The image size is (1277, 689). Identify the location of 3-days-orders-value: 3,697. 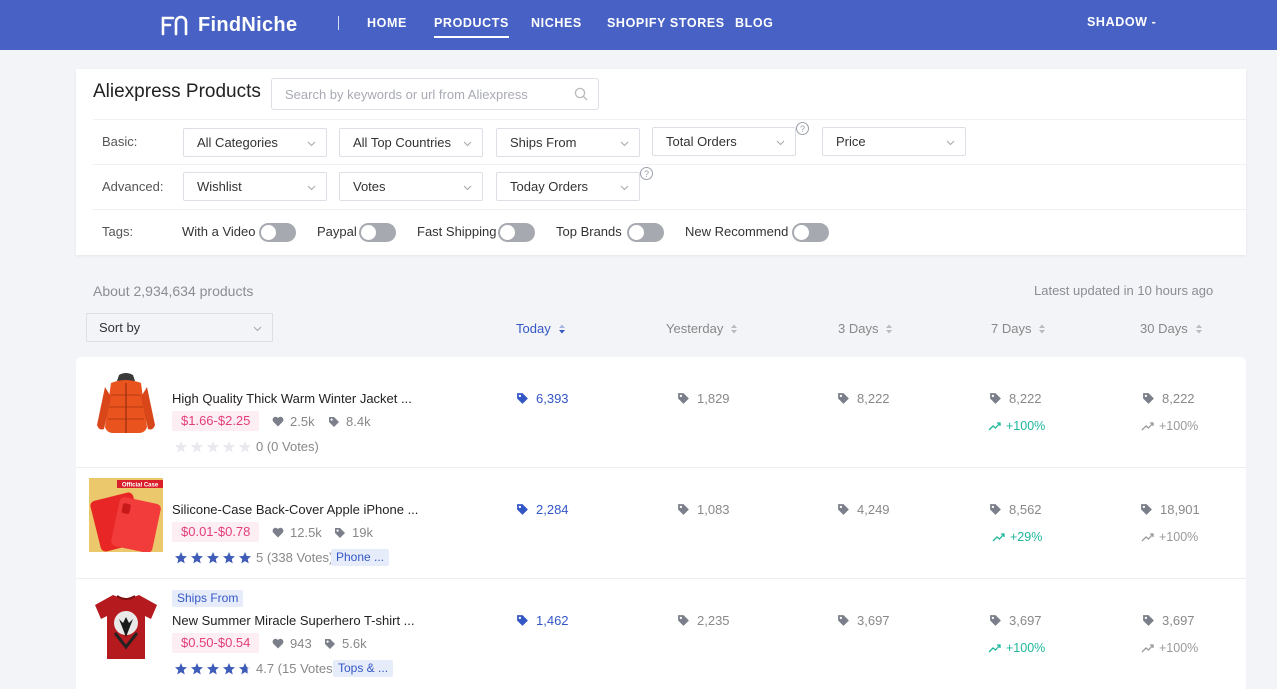
(873, 620).